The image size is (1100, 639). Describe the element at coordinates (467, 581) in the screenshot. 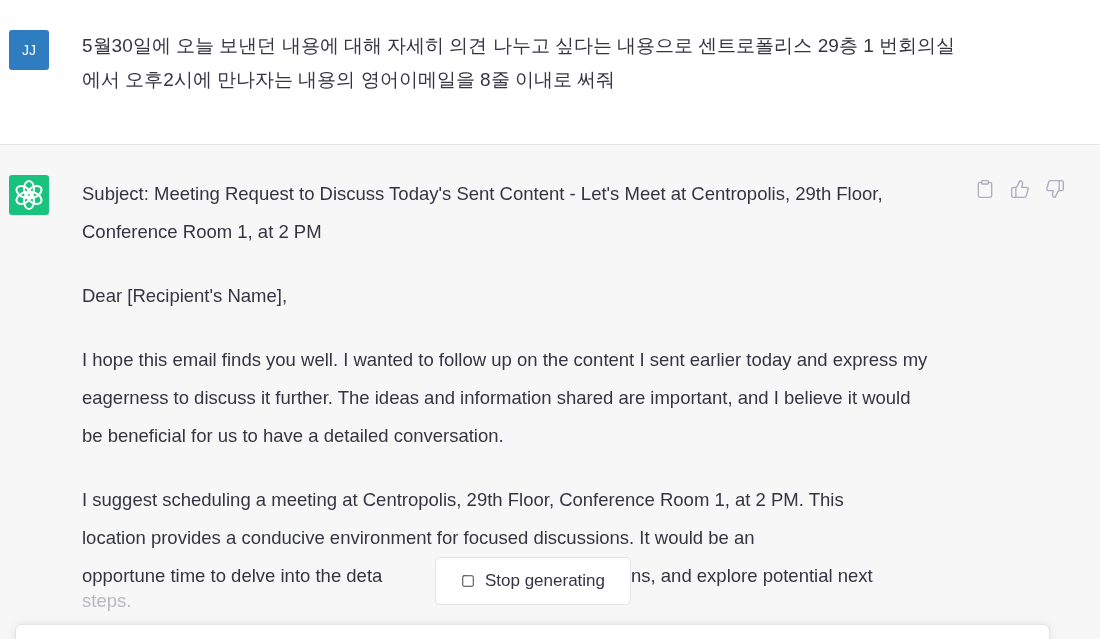

I see `stop-icon` at that location.